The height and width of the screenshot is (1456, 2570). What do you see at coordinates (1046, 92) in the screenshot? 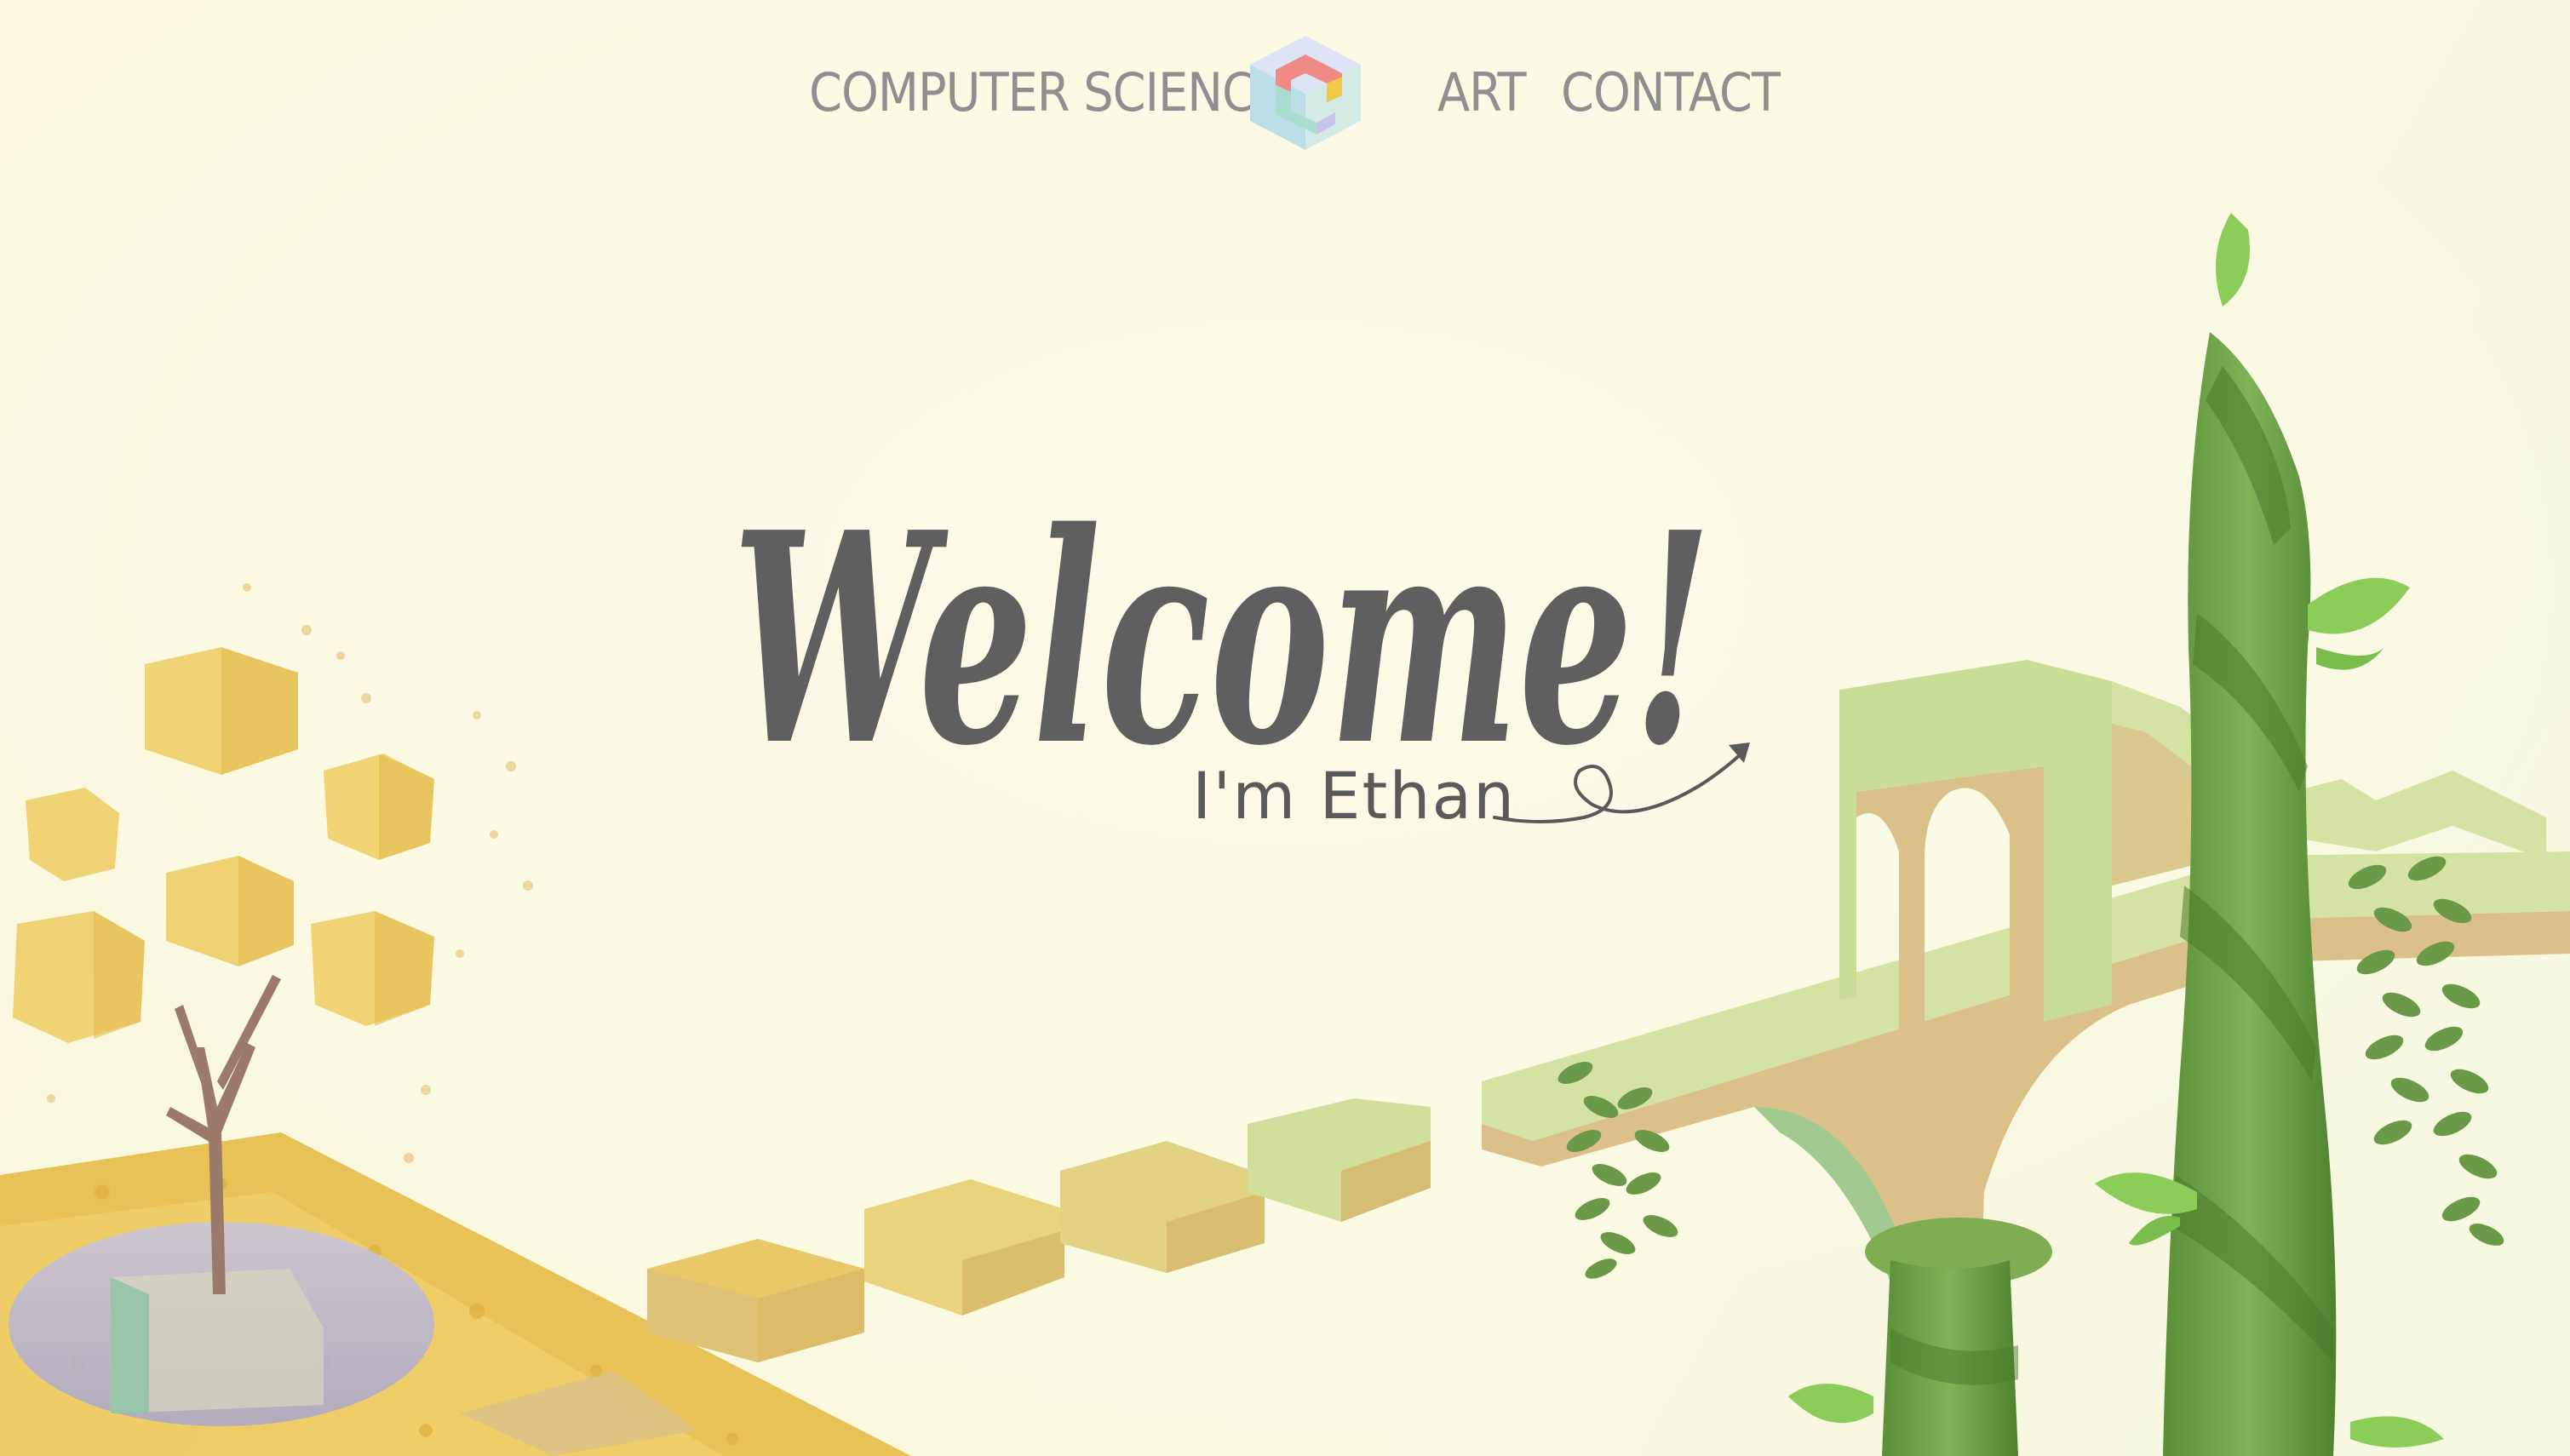
I see `nav-link-computer-science: COMPUTER SCIENCE` at bounding box center [1046, 92].